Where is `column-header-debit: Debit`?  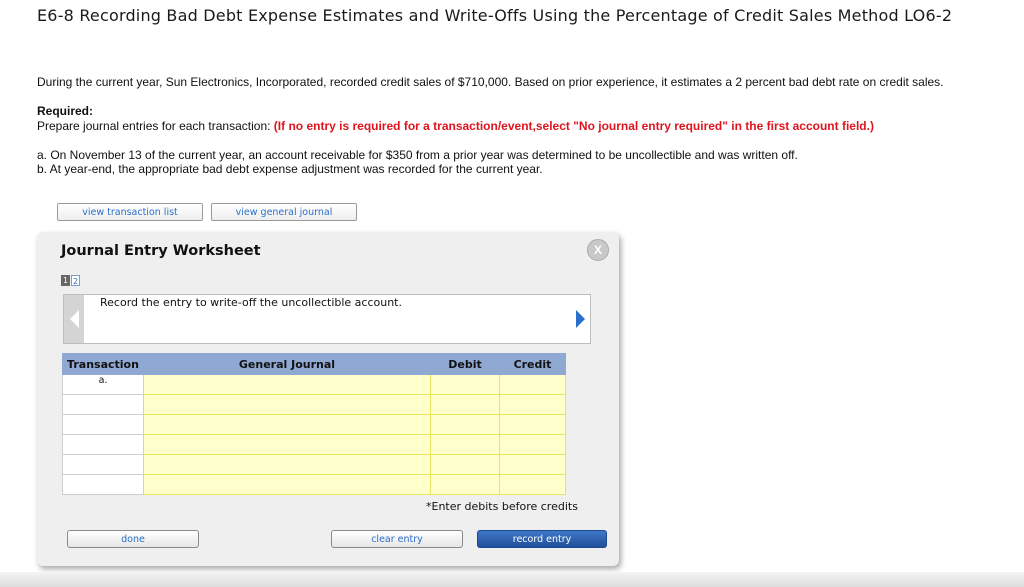
column-header-debit: Debit is located at coordinates (465, 364).